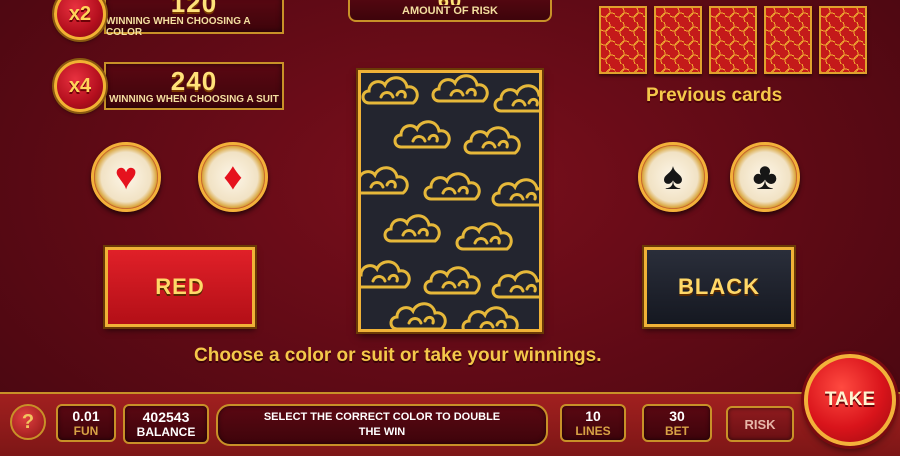  I want to click on coin-value-control: 0.01 FUN, so click(86, 423).